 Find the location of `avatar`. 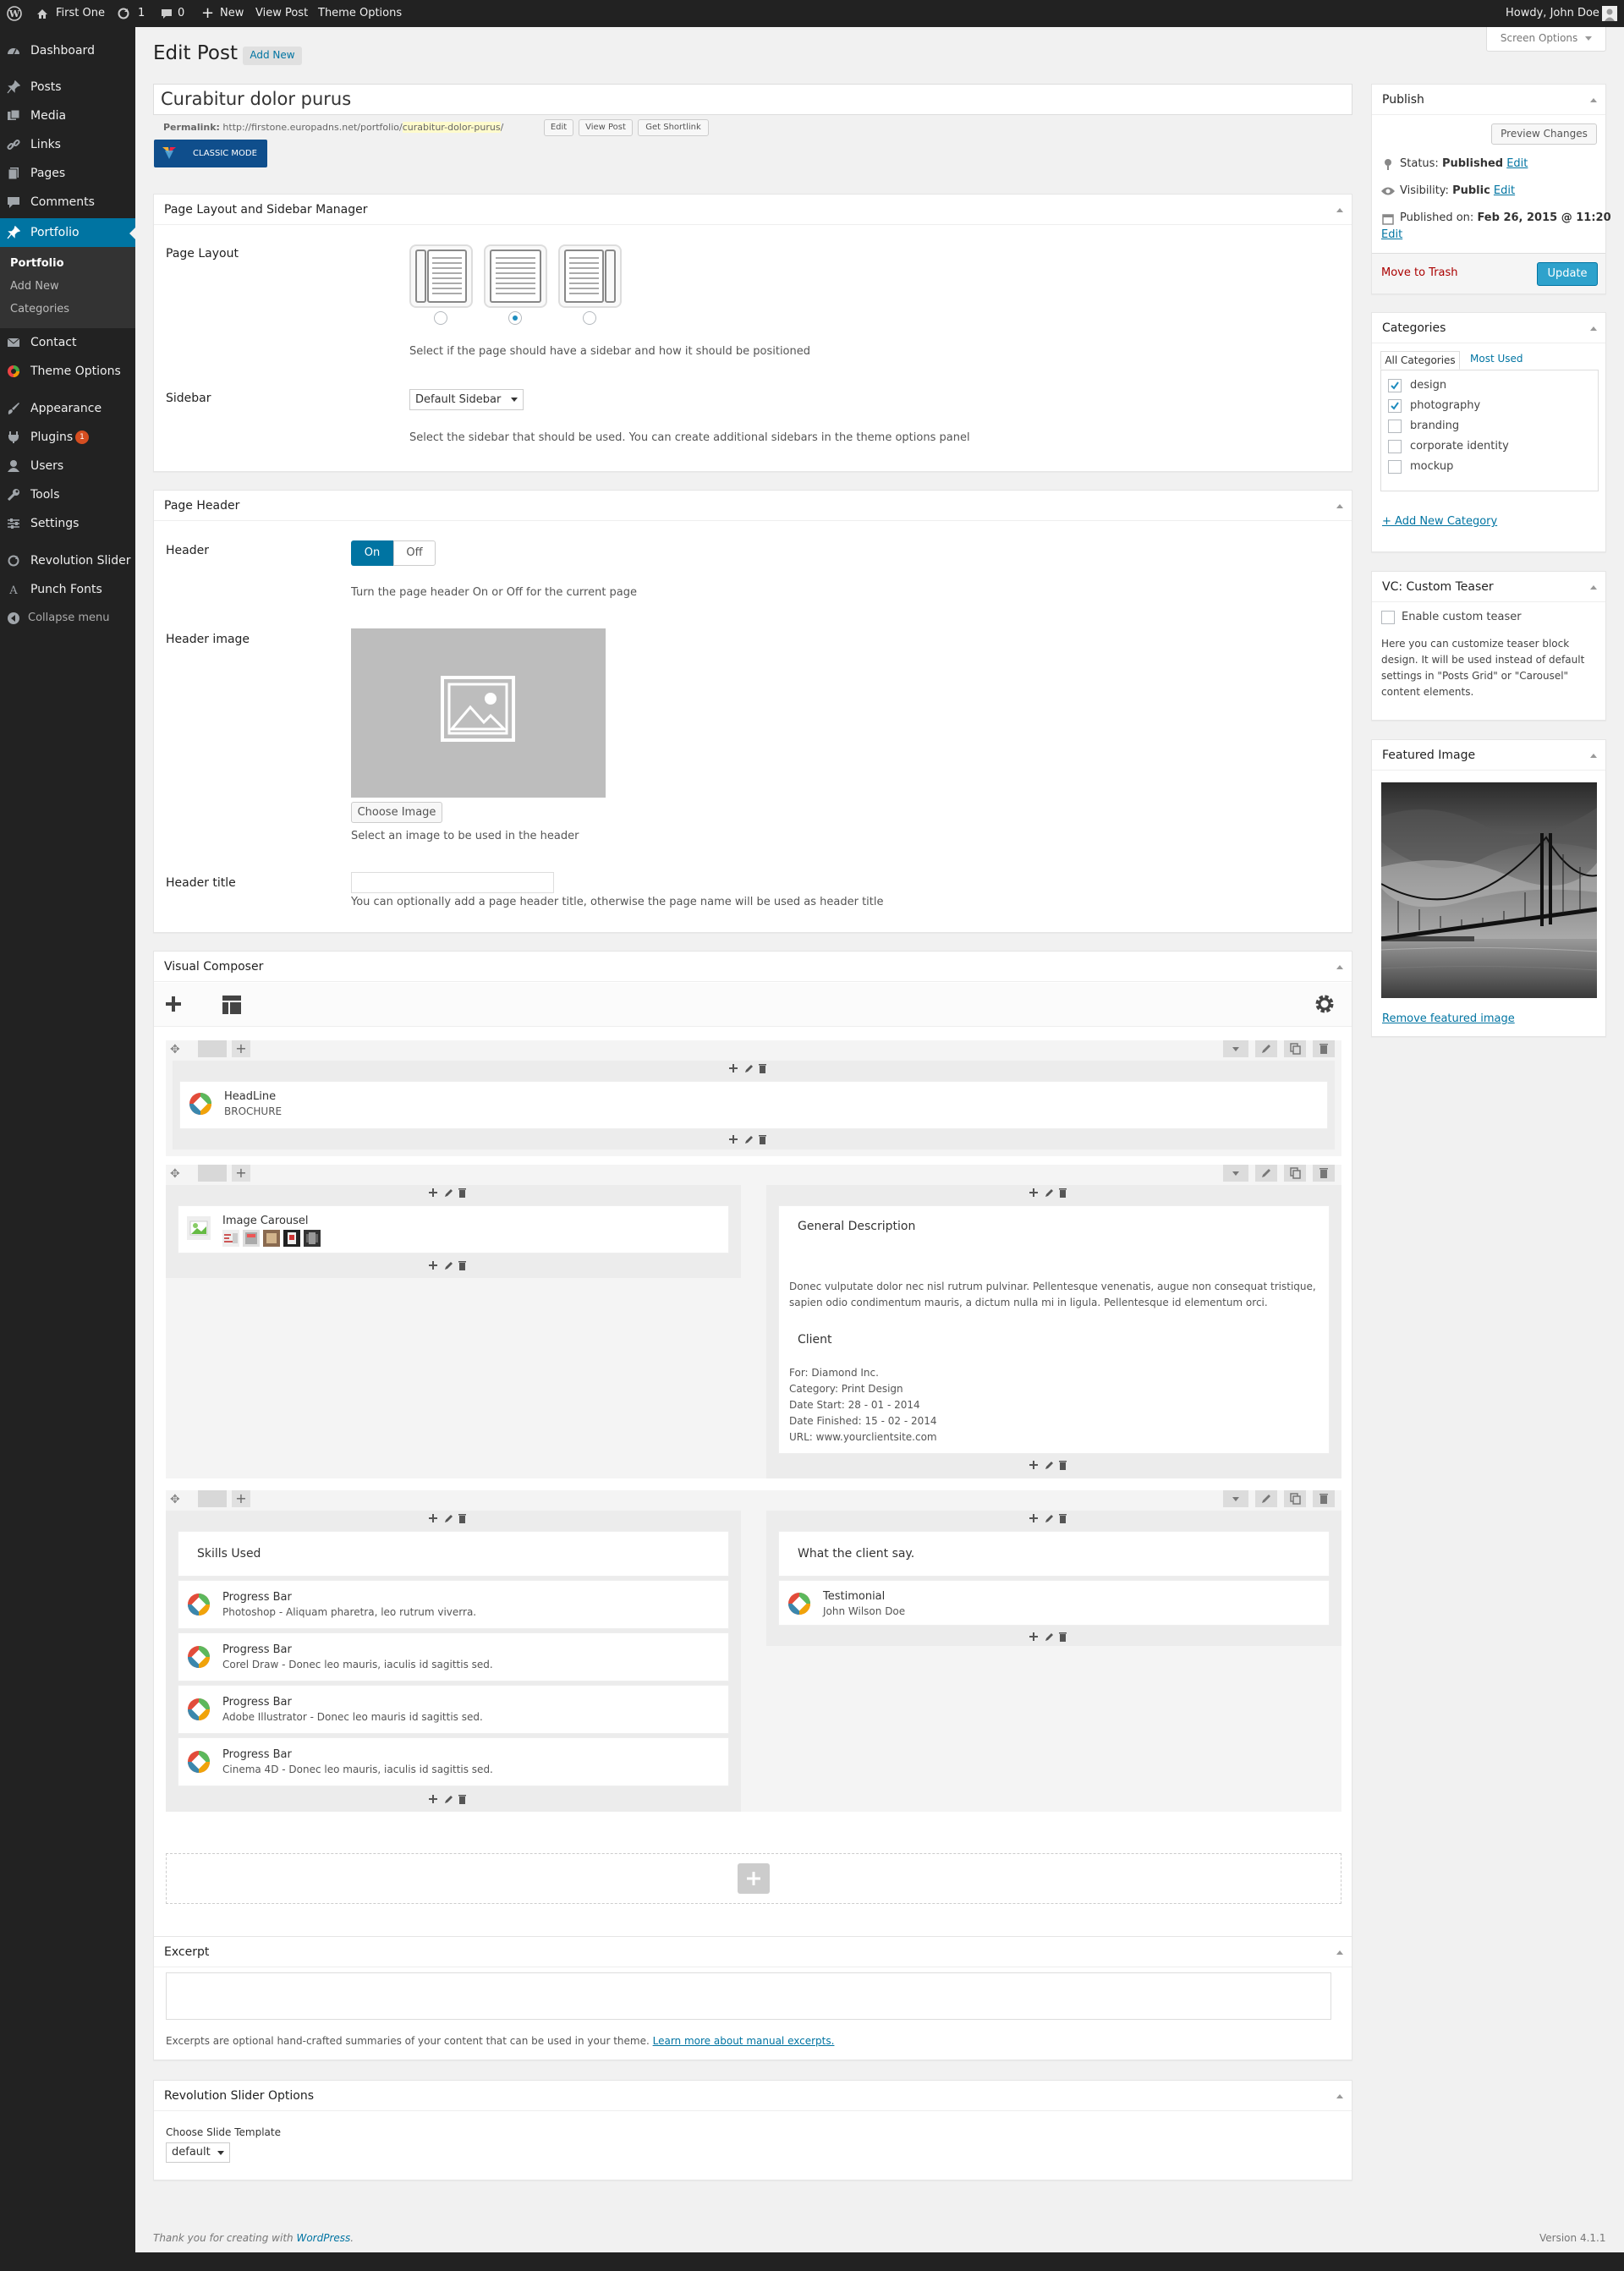

avatar is located at coordinates (1610, 13).